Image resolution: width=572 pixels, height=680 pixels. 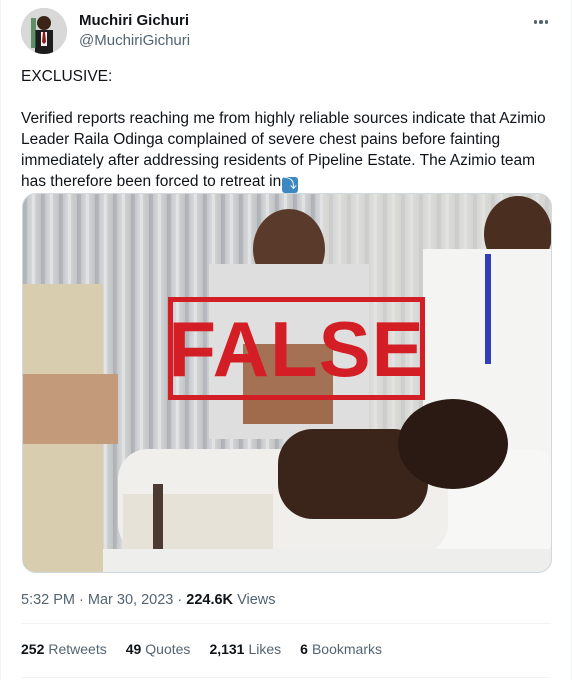 I want to click on likes-label: Likes, so click(x=265, y=649).